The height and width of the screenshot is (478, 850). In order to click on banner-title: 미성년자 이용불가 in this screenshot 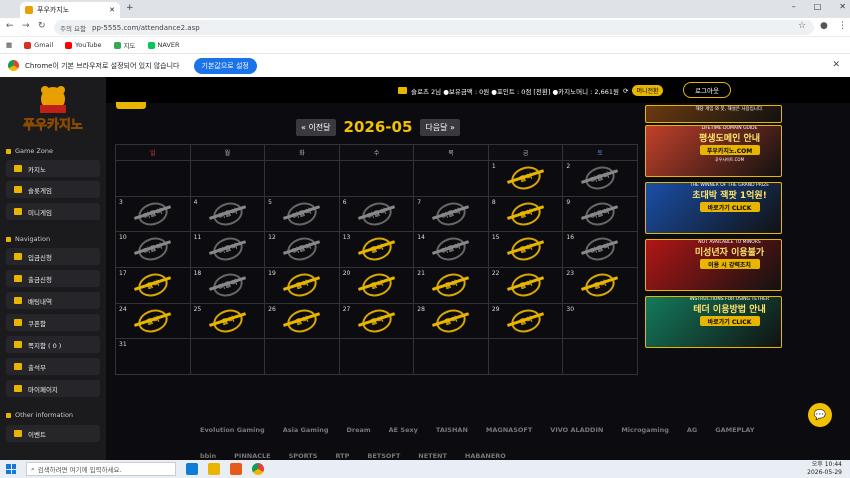, I will do `click(729, 253)`.